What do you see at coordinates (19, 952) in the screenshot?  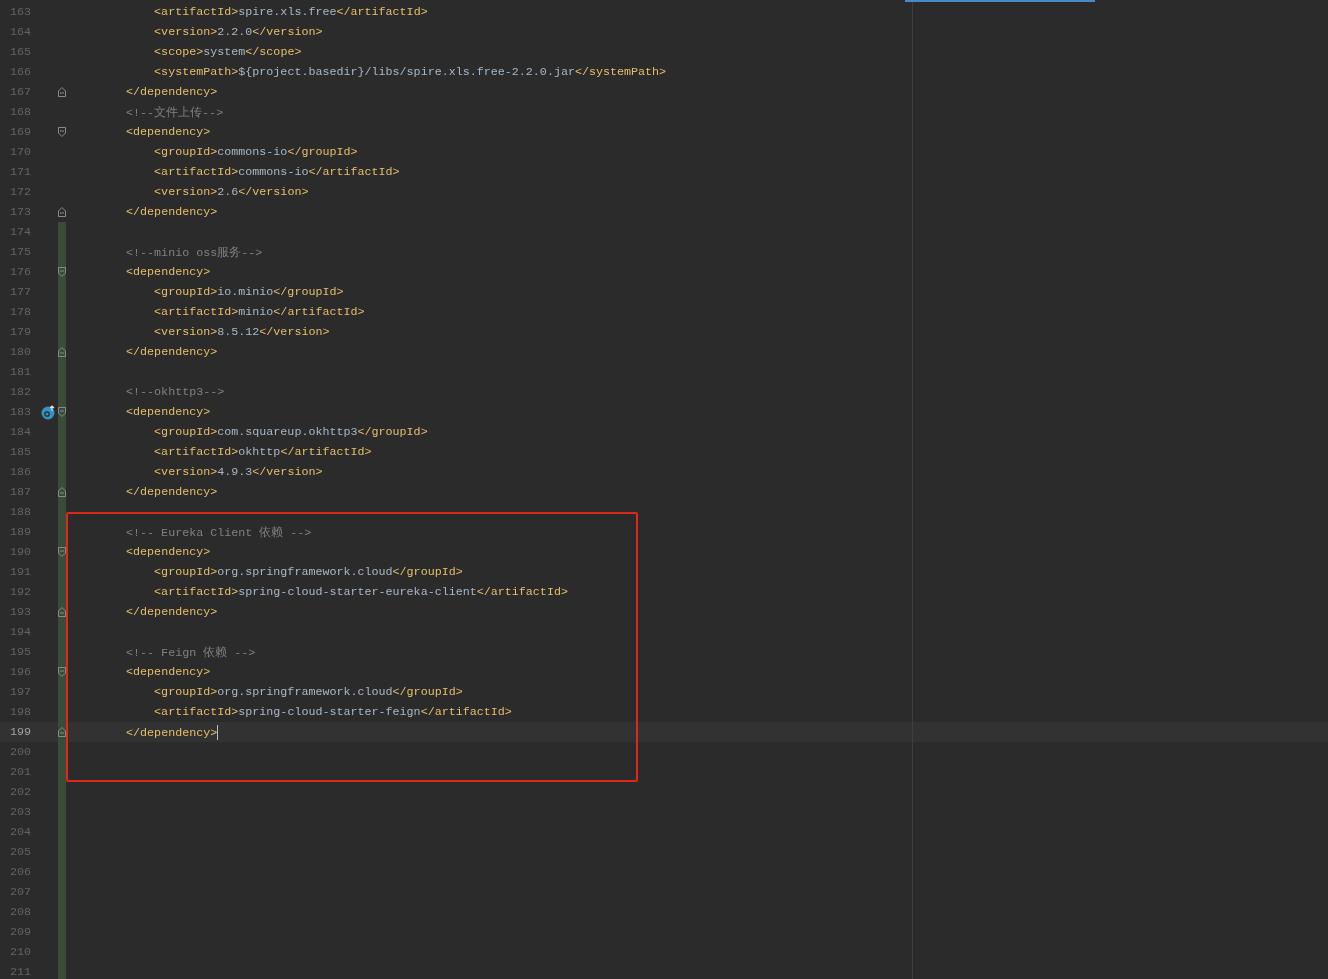 I see `line-number: 210` at bounding box center [19, 952].